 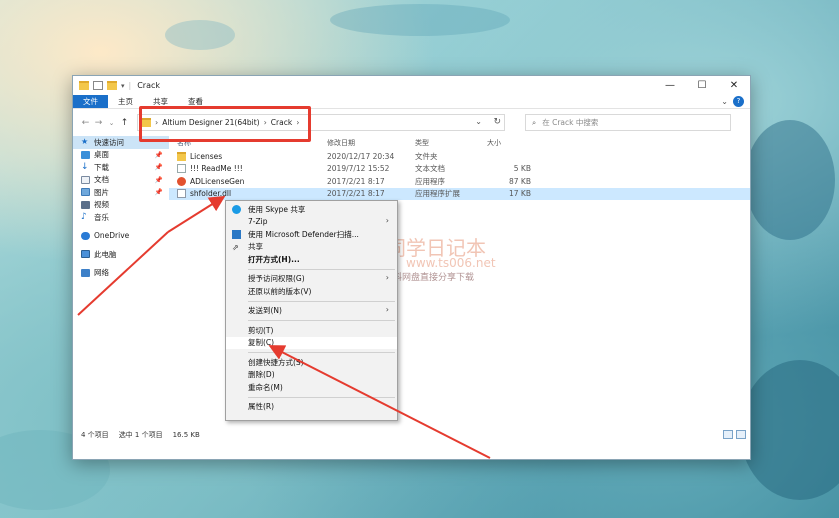 What do you see at coordinates (123, 86) in the screenshot?
I see `customize-toolbar-icon: ▾` at bounding box center [123, 86].